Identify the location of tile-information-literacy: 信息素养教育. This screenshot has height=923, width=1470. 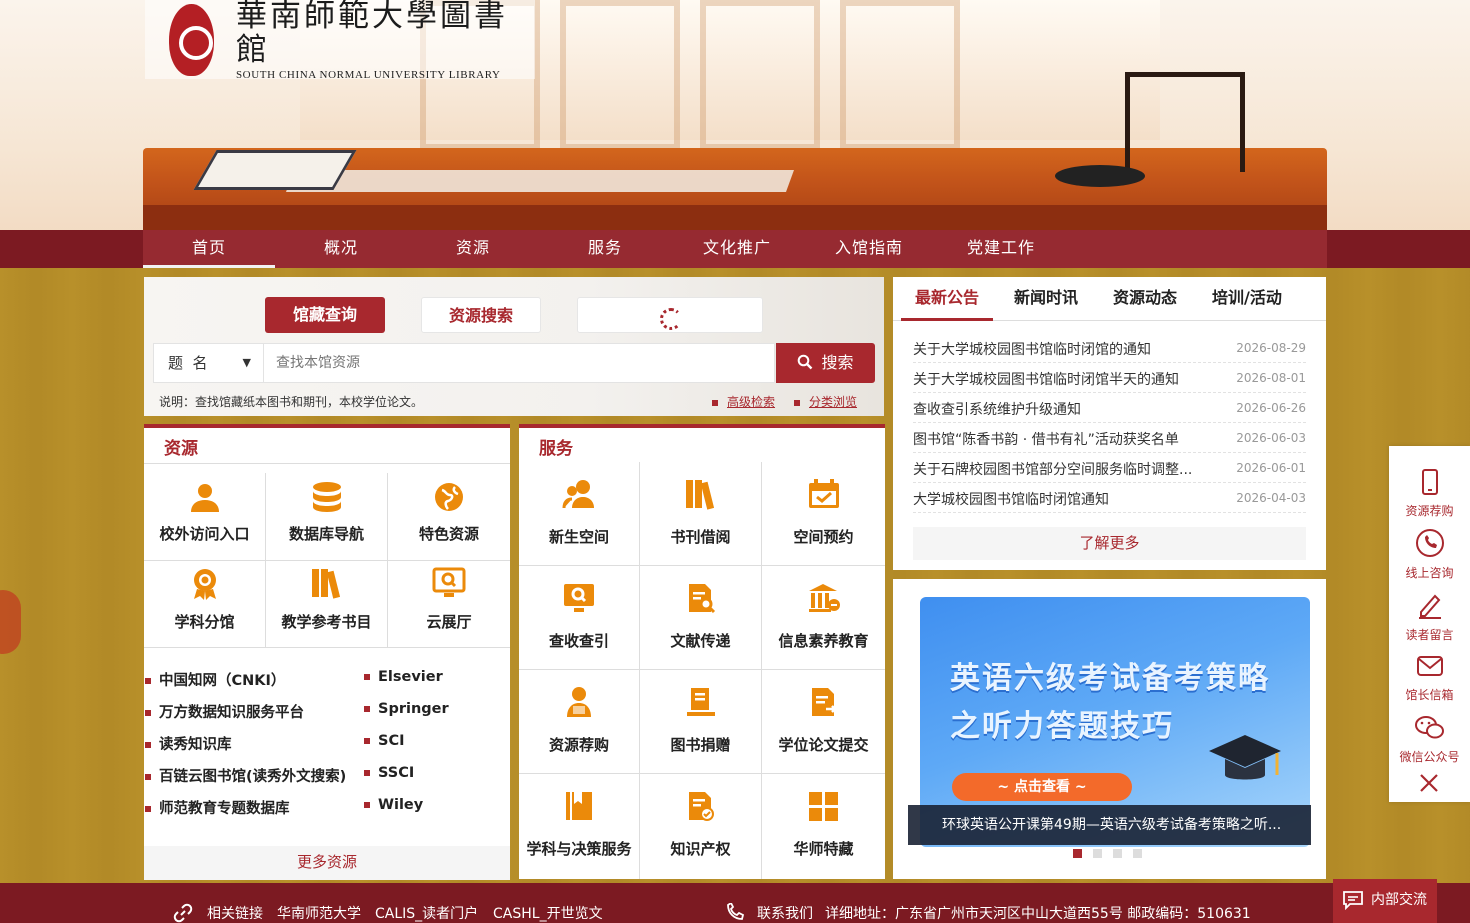
(823, 618).